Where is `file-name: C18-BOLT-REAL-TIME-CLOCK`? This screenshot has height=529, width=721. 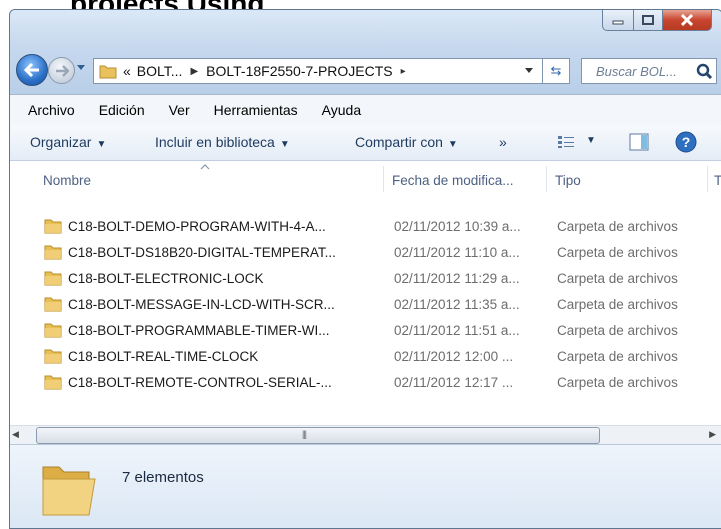 file-name: C18-BOLT-REAL-TIME-CLOCK is located at coordinates (163, 356).